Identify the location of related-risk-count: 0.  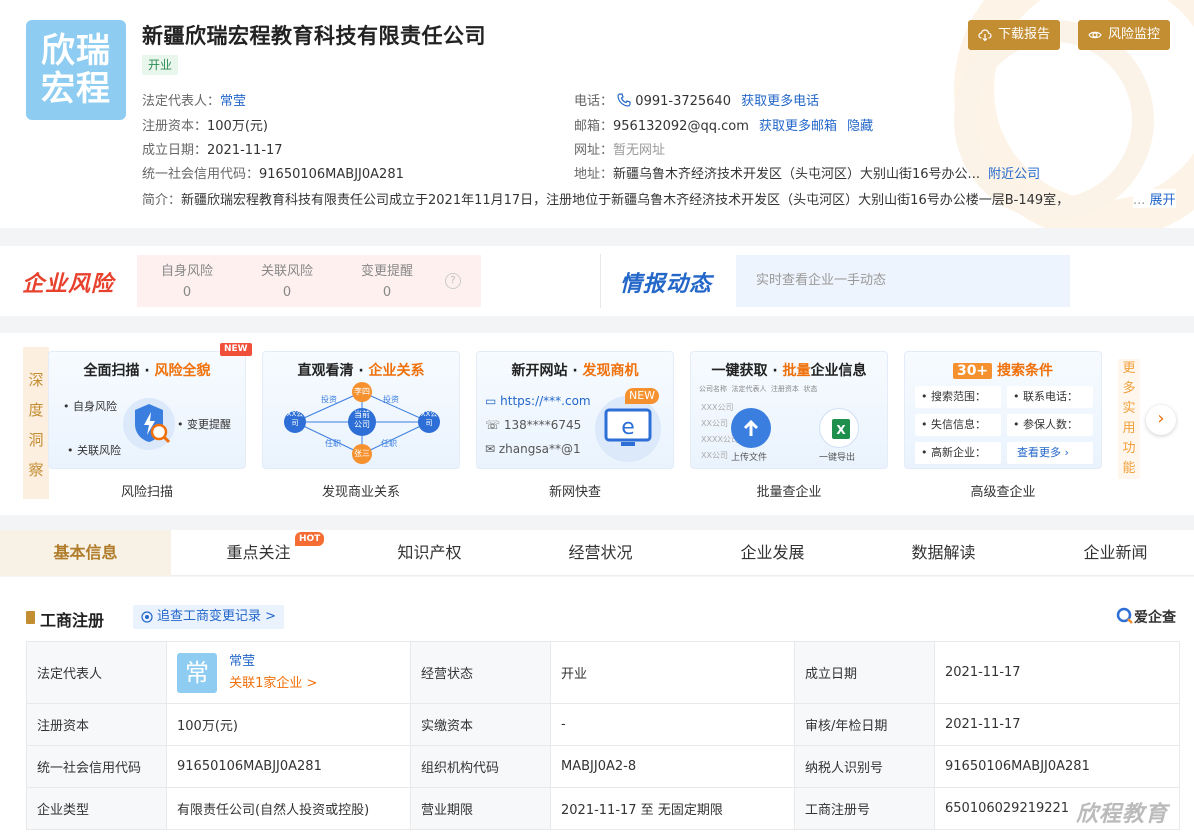
(287, 292).